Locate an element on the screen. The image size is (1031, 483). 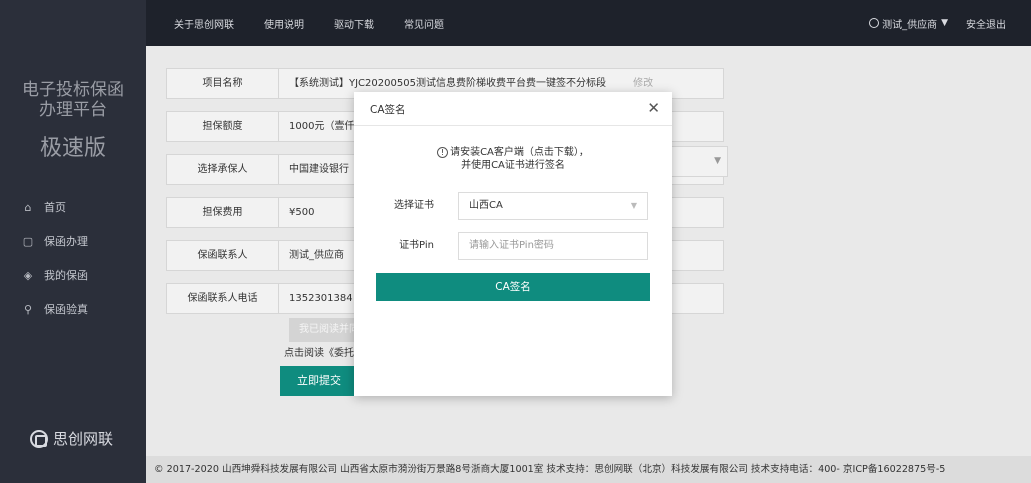
logo-icon is located at coordinates (39, 438).